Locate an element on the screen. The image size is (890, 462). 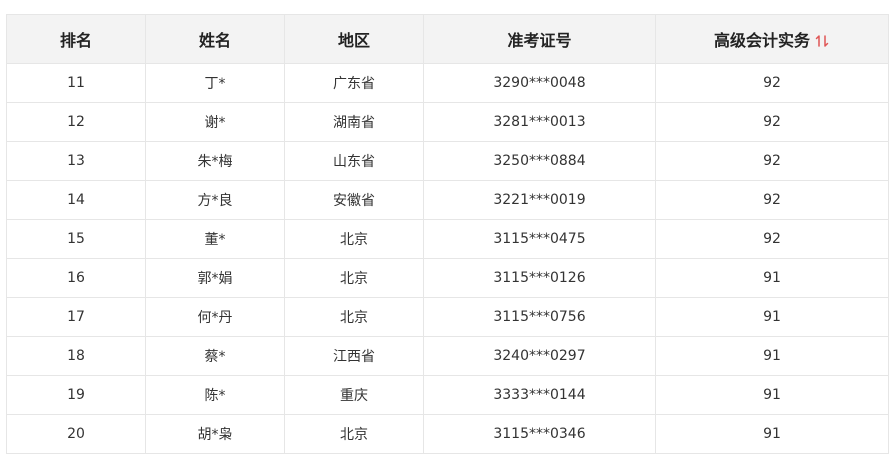
exam-id-cell: 3333***0144 is located at coordinates (539, 395).